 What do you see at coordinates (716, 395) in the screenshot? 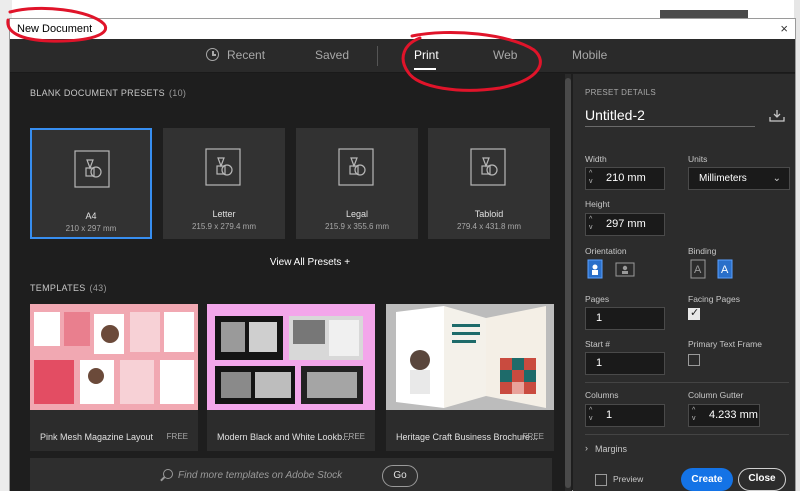
I see `column-gutter-label: Column Gutter` at bounding box center [716, 395].